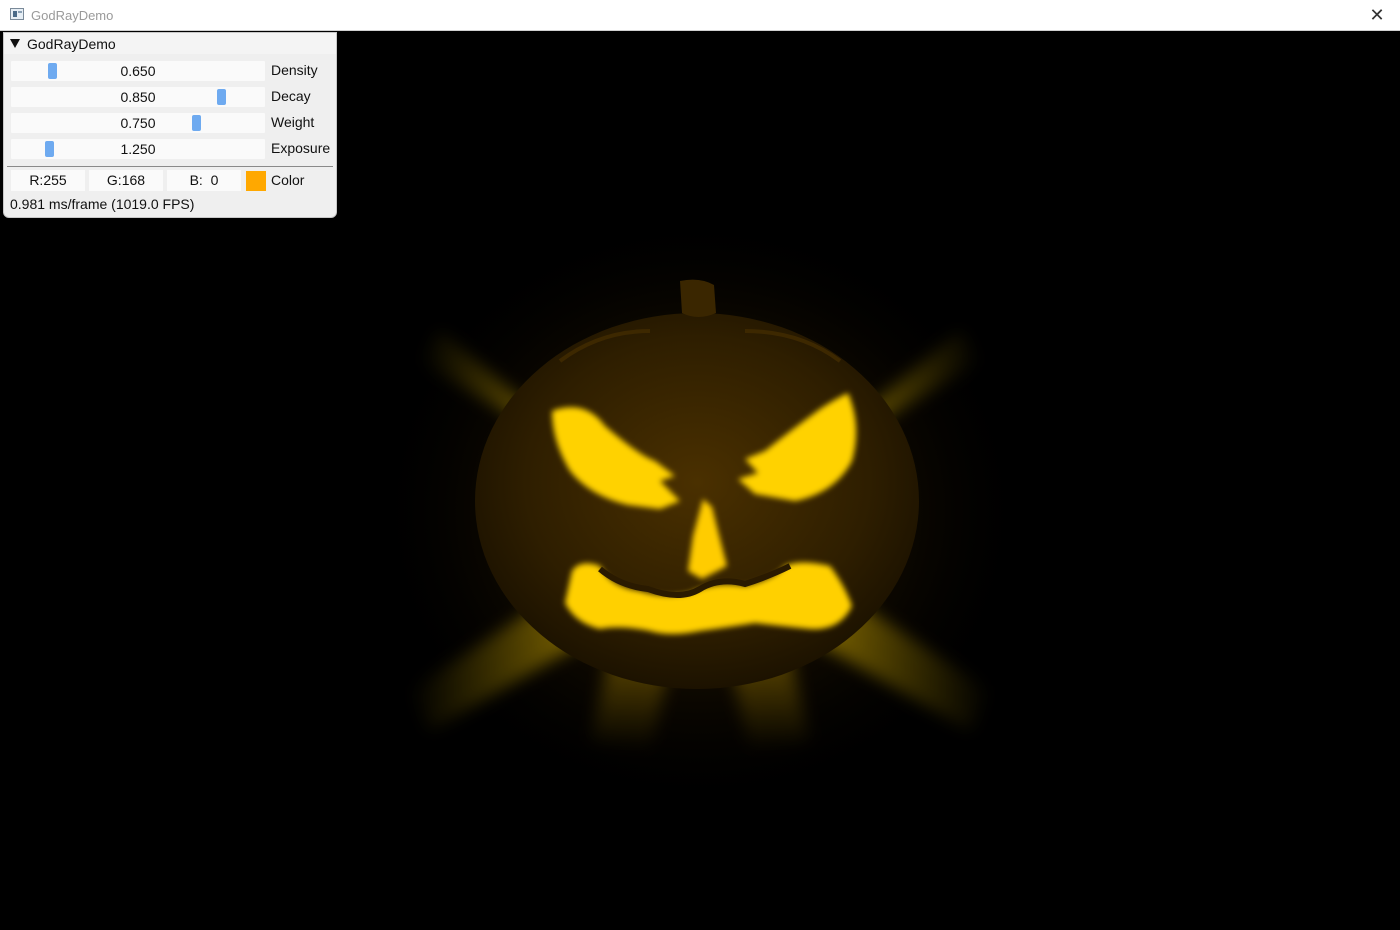  Describe the element at coordinates (700, 15) in the screenshot. I see `title-bar: GodRayDemo ✕` at that location.